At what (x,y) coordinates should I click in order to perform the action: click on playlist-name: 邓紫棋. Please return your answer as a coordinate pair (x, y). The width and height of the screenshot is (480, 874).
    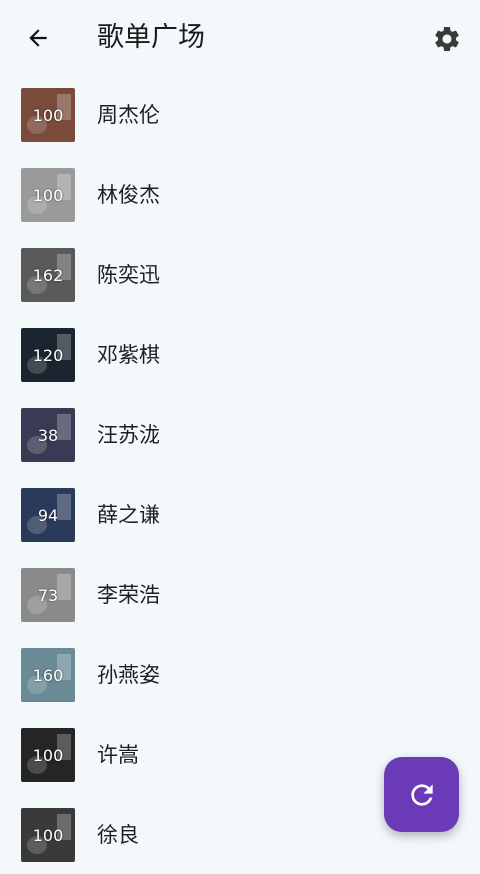
    Looking at the image, I should click on (128, 355).